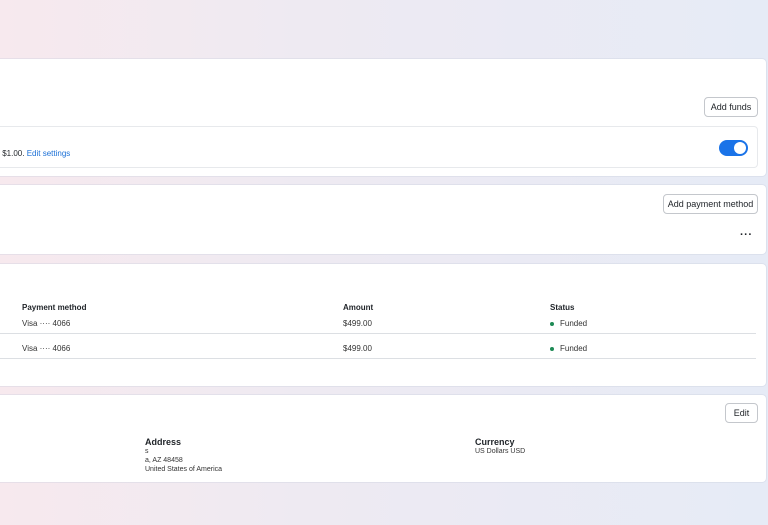 Image resolution: width=768 pixels, height=525 pixels. Describe the element at coordinates (741, 413) in the screenshot. I see `edit-button: Edit` at that location.